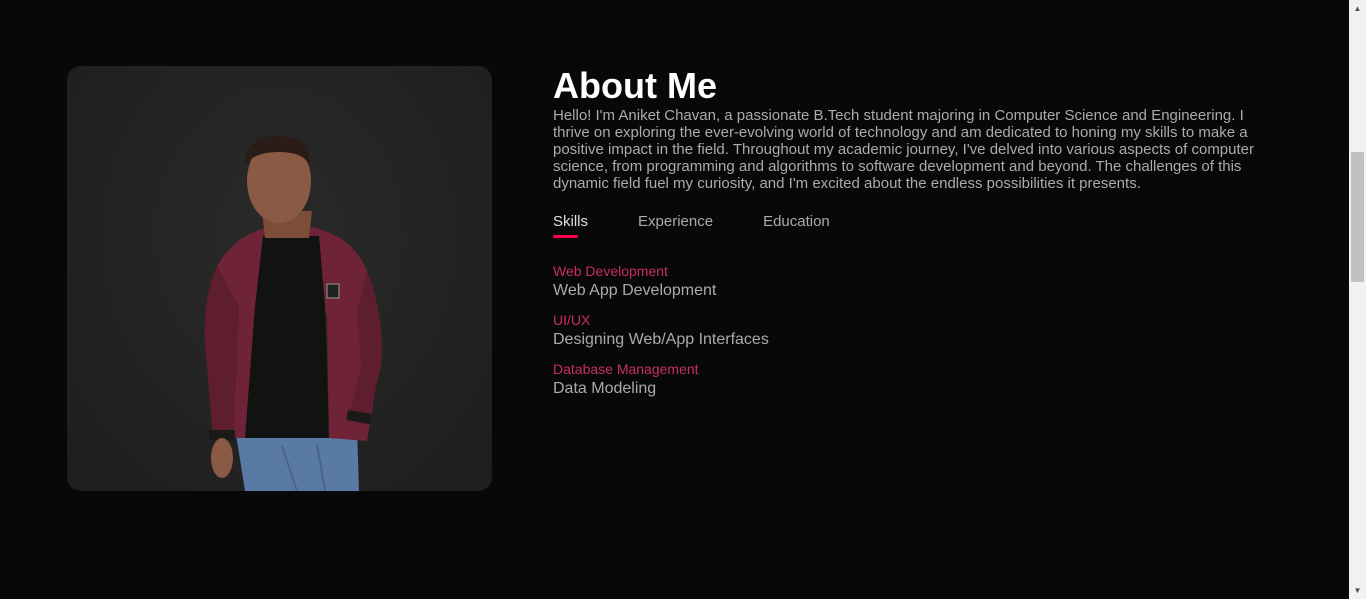 This screenshot has width=1366, height=599. Describe the element at coordinates (572, 320) in the screenshot. I see `skill-category: UI/UX` at that location.